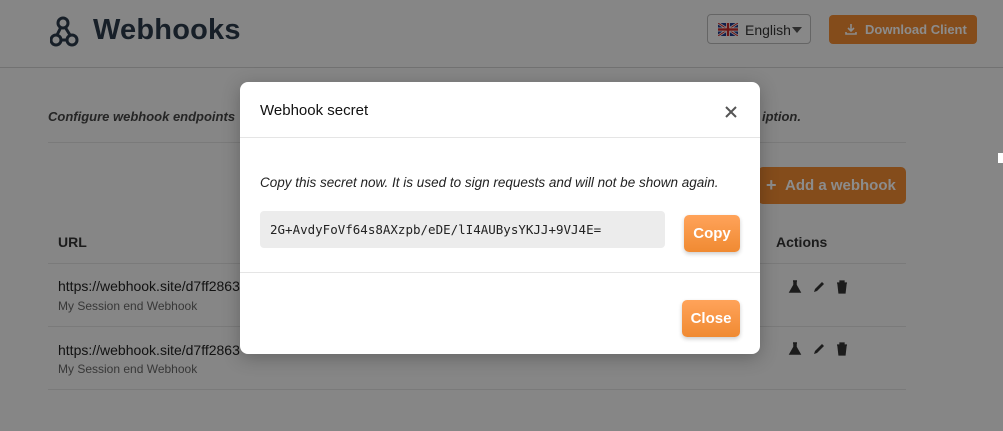 Image resolution: width=1003 pixels, height=431 pixels. What do you see at coordinates (500, 137) in the screenshot?
I see `dialog-header-divider` at bounding box center [500, 137].